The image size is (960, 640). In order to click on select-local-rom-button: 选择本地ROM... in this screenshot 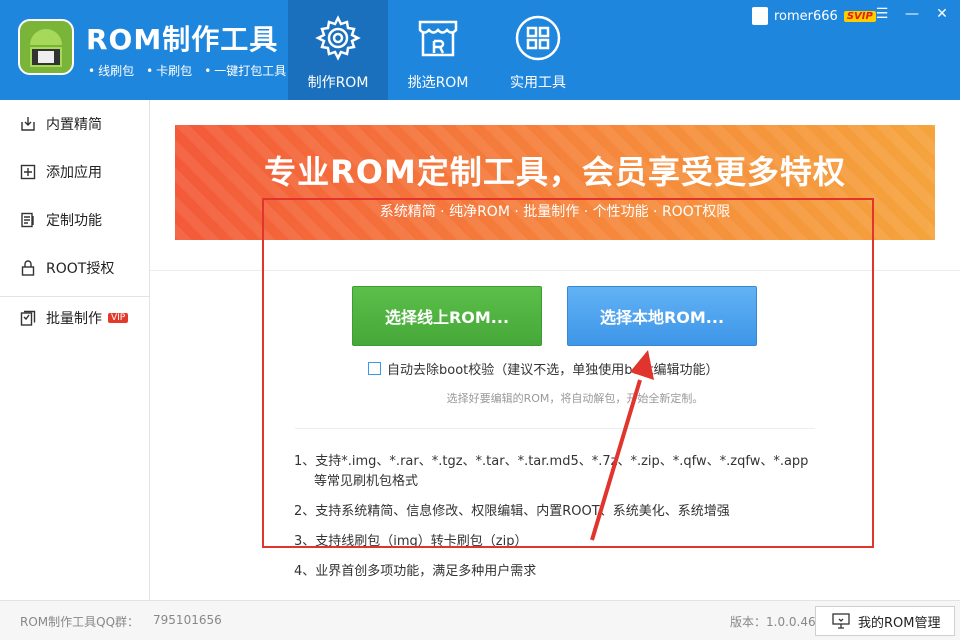, I will do `click(662, 316)`.